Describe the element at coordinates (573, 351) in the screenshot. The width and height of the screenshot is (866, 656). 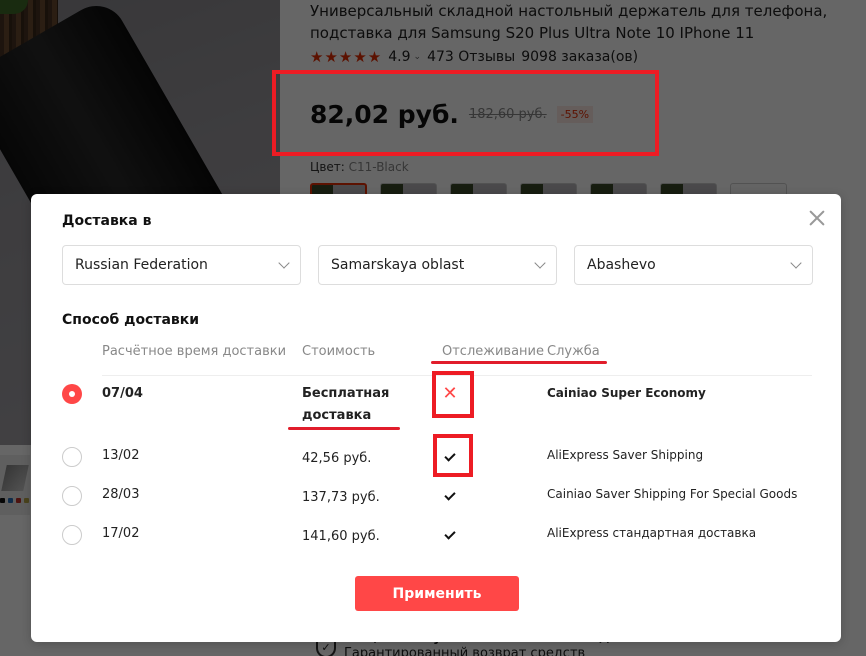
I see `column-header-service: Служба` at that location.